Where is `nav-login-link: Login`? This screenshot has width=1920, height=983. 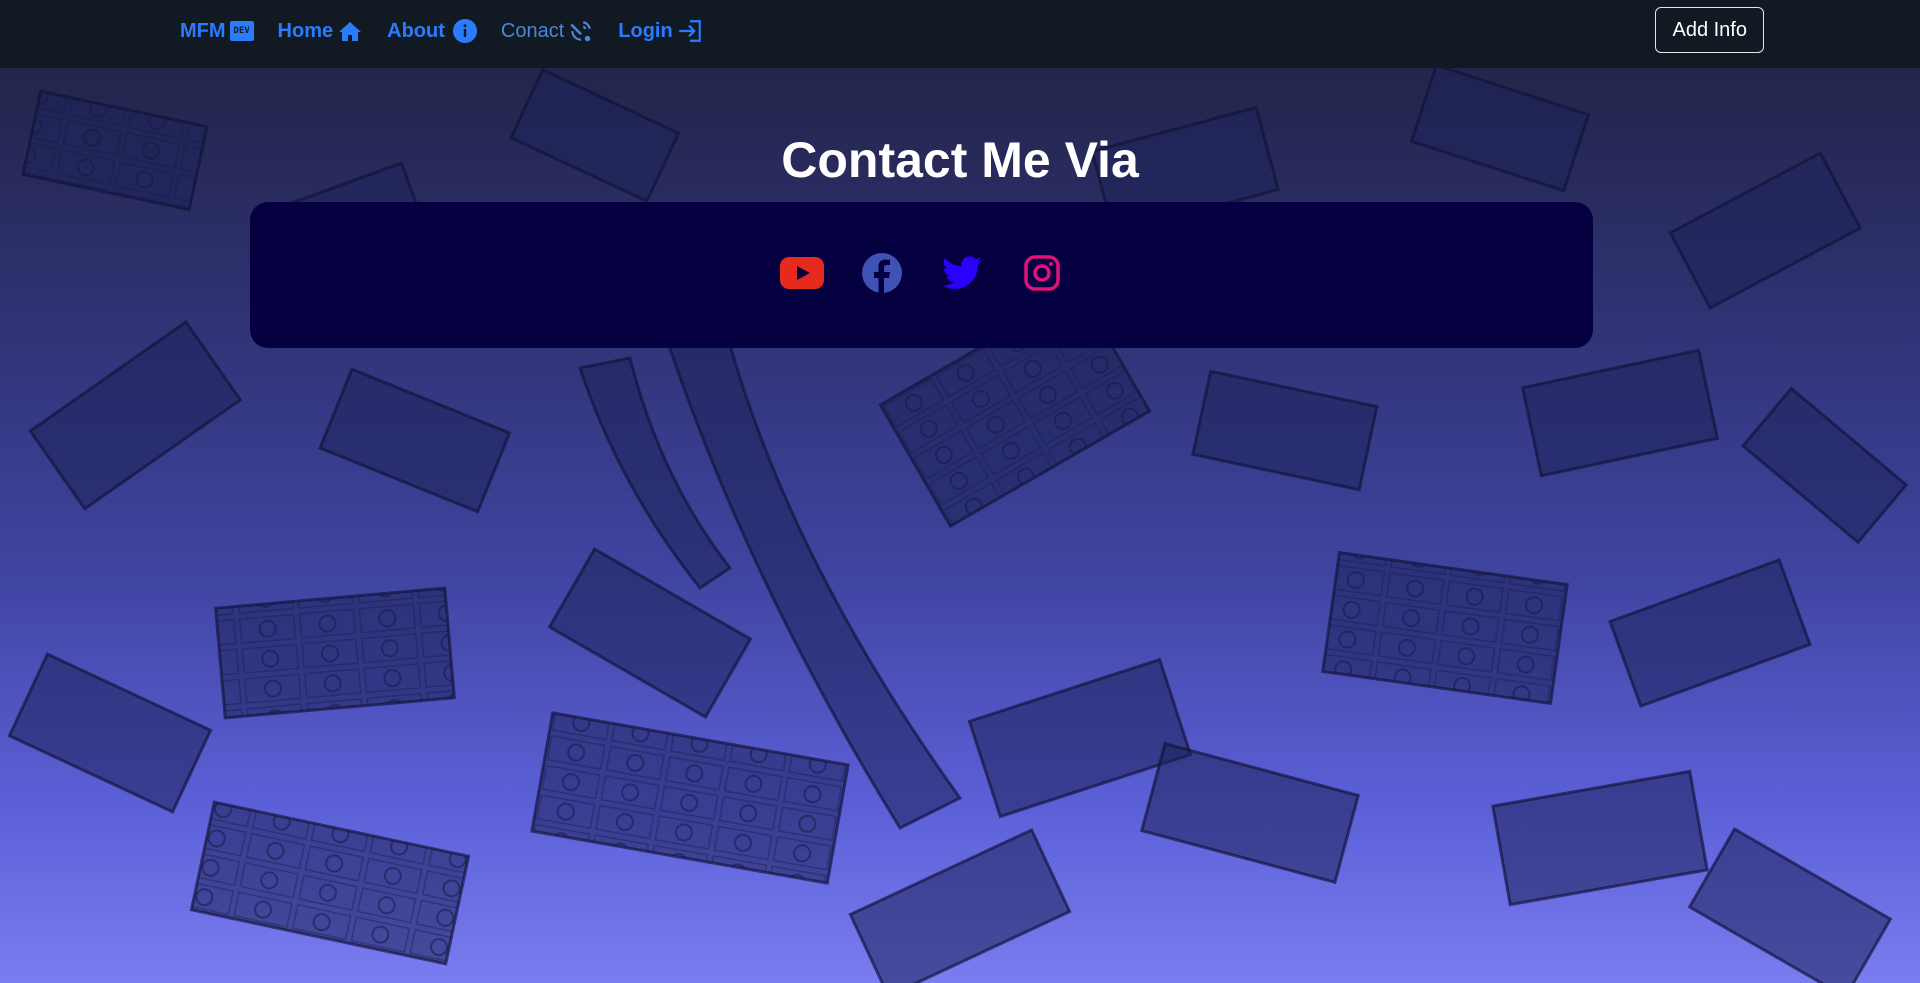 nav-login-link: Login is located at coordinates (660, 31).